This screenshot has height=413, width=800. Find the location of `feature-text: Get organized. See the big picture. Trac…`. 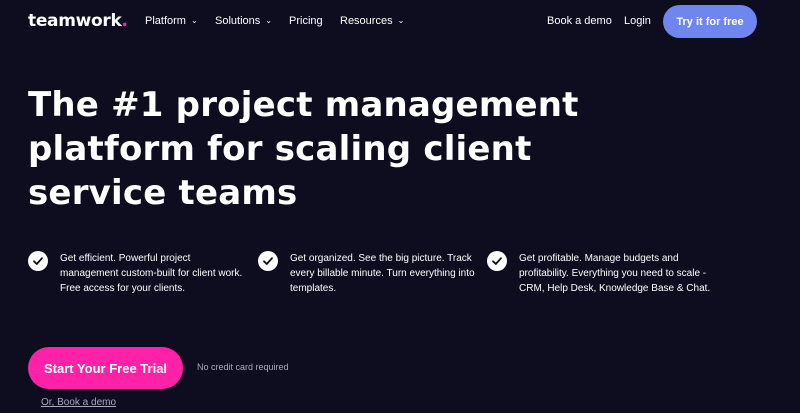

feature-text: Get organized. See the big picture. Trac… is located at coordinates (382, 273).